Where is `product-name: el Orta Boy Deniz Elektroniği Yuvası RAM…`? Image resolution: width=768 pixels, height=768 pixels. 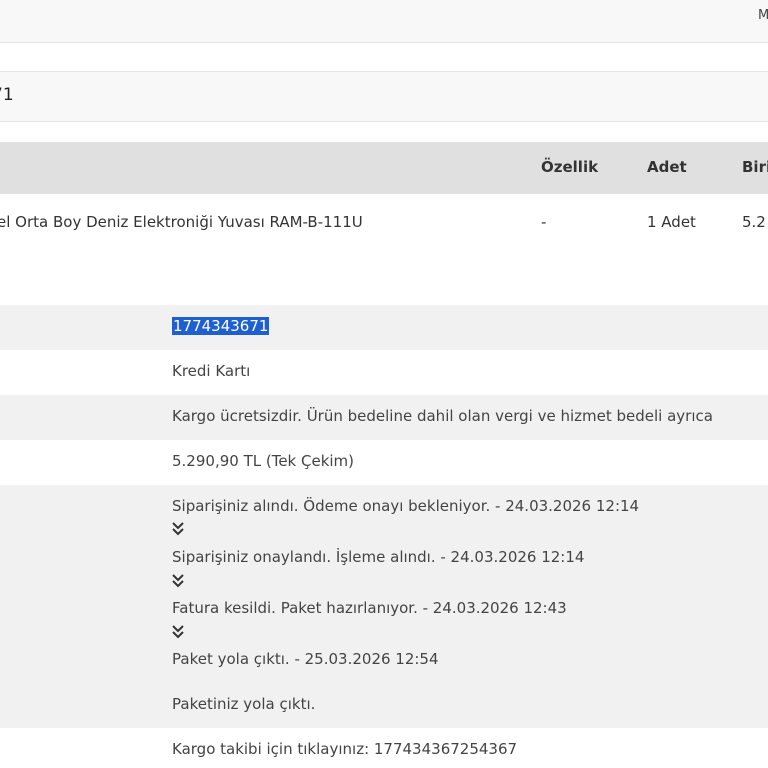 product-name: el Orta Boy Deniz Elektroniği Yuvası RAM… is located at coordinates (181, 222).